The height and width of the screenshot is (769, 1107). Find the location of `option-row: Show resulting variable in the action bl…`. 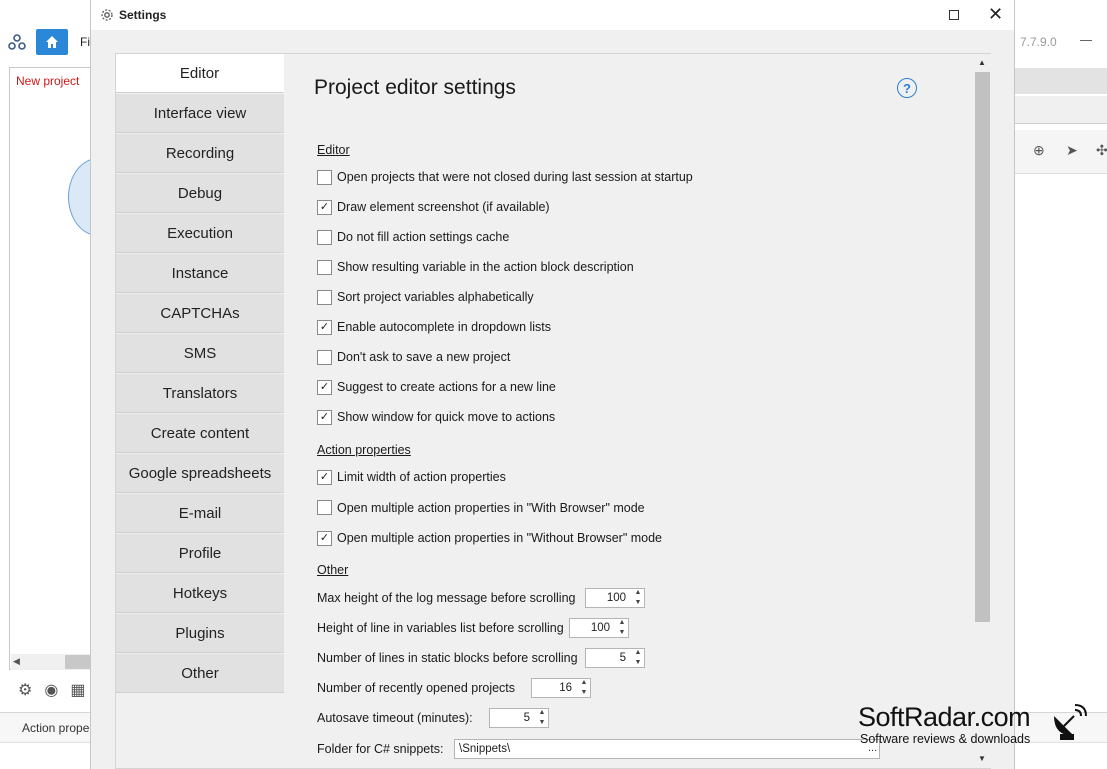

option-row: Show resulting variable in the action bl… is located at coordinates (475, 267).